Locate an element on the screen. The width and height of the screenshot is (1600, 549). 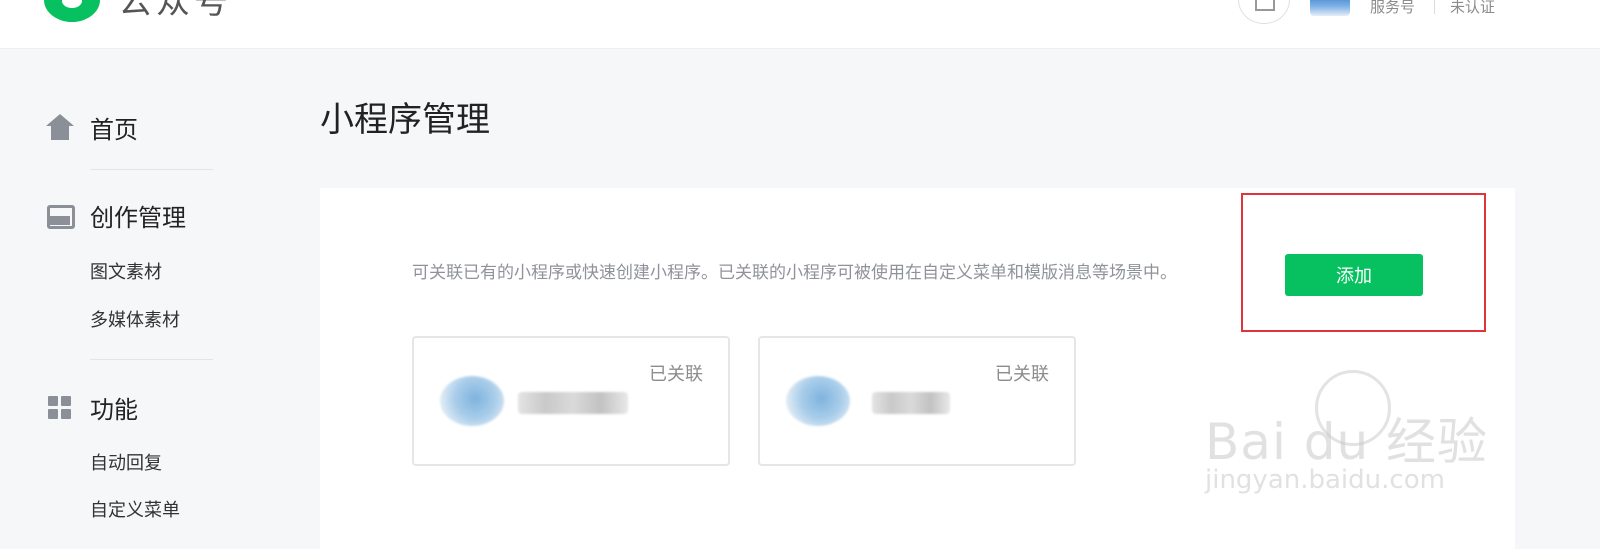
grid-icon is located at coordinates (60, 408).